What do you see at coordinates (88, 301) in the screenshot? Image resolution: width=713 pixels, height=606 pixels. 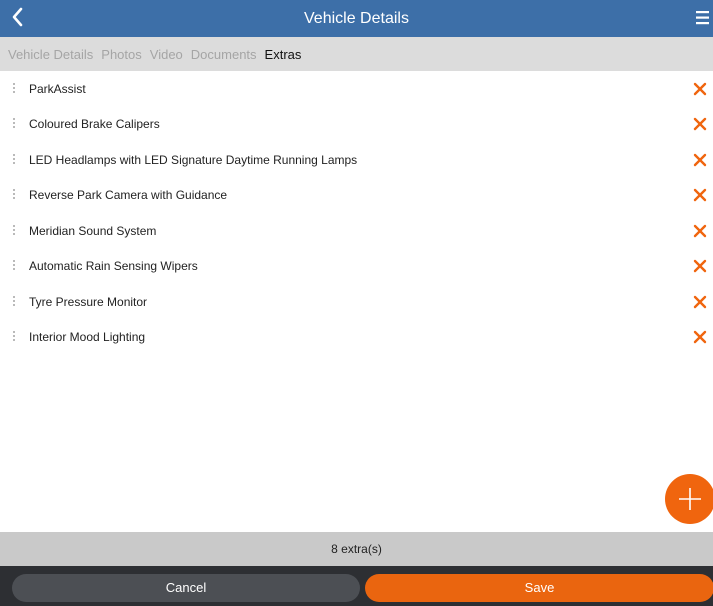 I see `extra-label: Tyre Pressure Monitor` at bounding box center [88, 301].